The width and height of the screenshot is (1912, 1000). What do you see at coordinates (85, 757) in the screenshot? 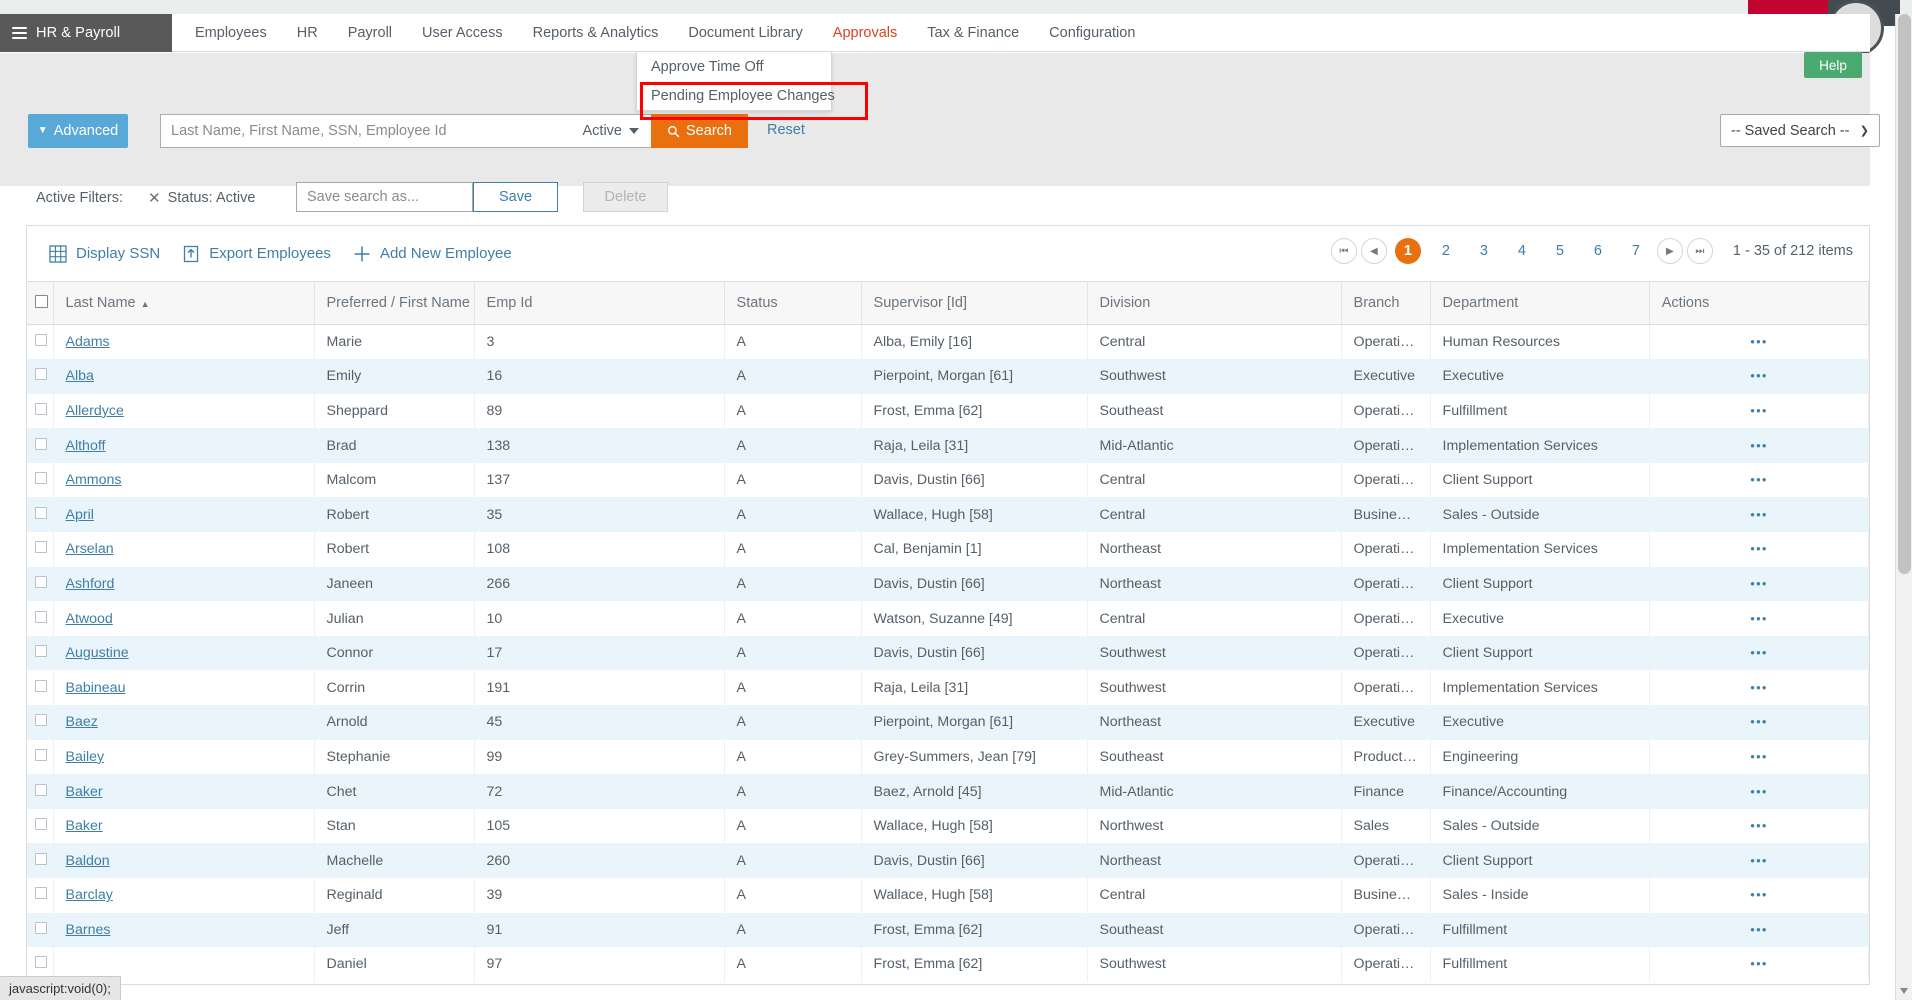
I see `employee-link: Bailey` at bounding box center [85, 757].